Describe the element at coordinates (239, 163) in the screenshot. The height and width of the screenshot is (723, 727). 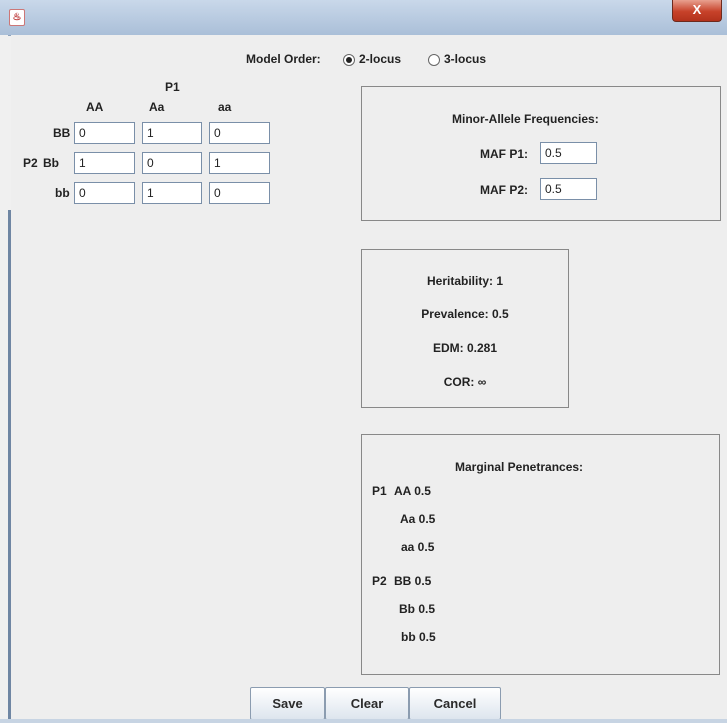
I see `penetrance-Bb-aa: 1` at that location.